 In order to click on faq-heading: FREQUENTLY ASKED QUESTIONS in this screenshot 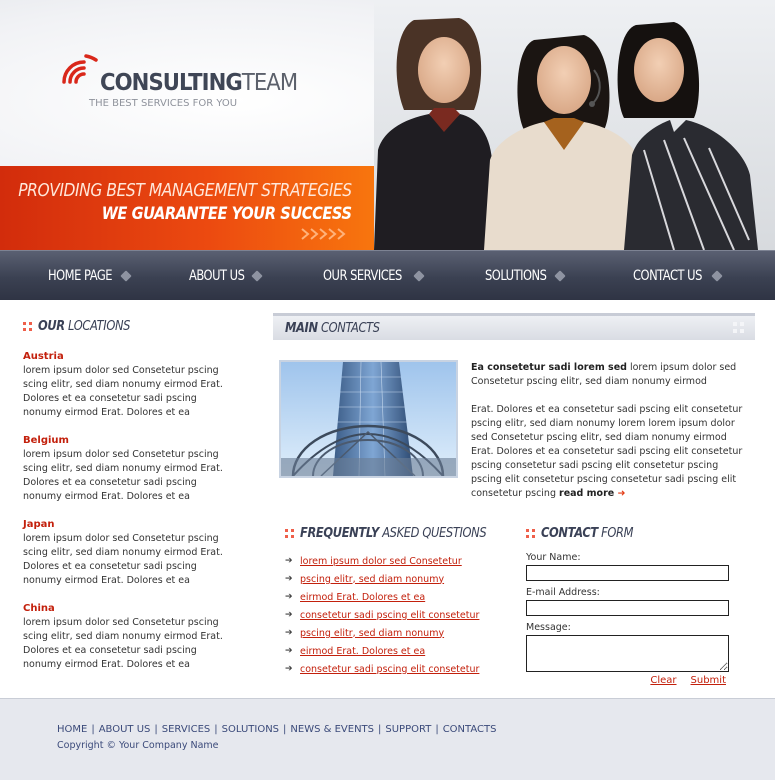, I will do `click(398, 533)`.